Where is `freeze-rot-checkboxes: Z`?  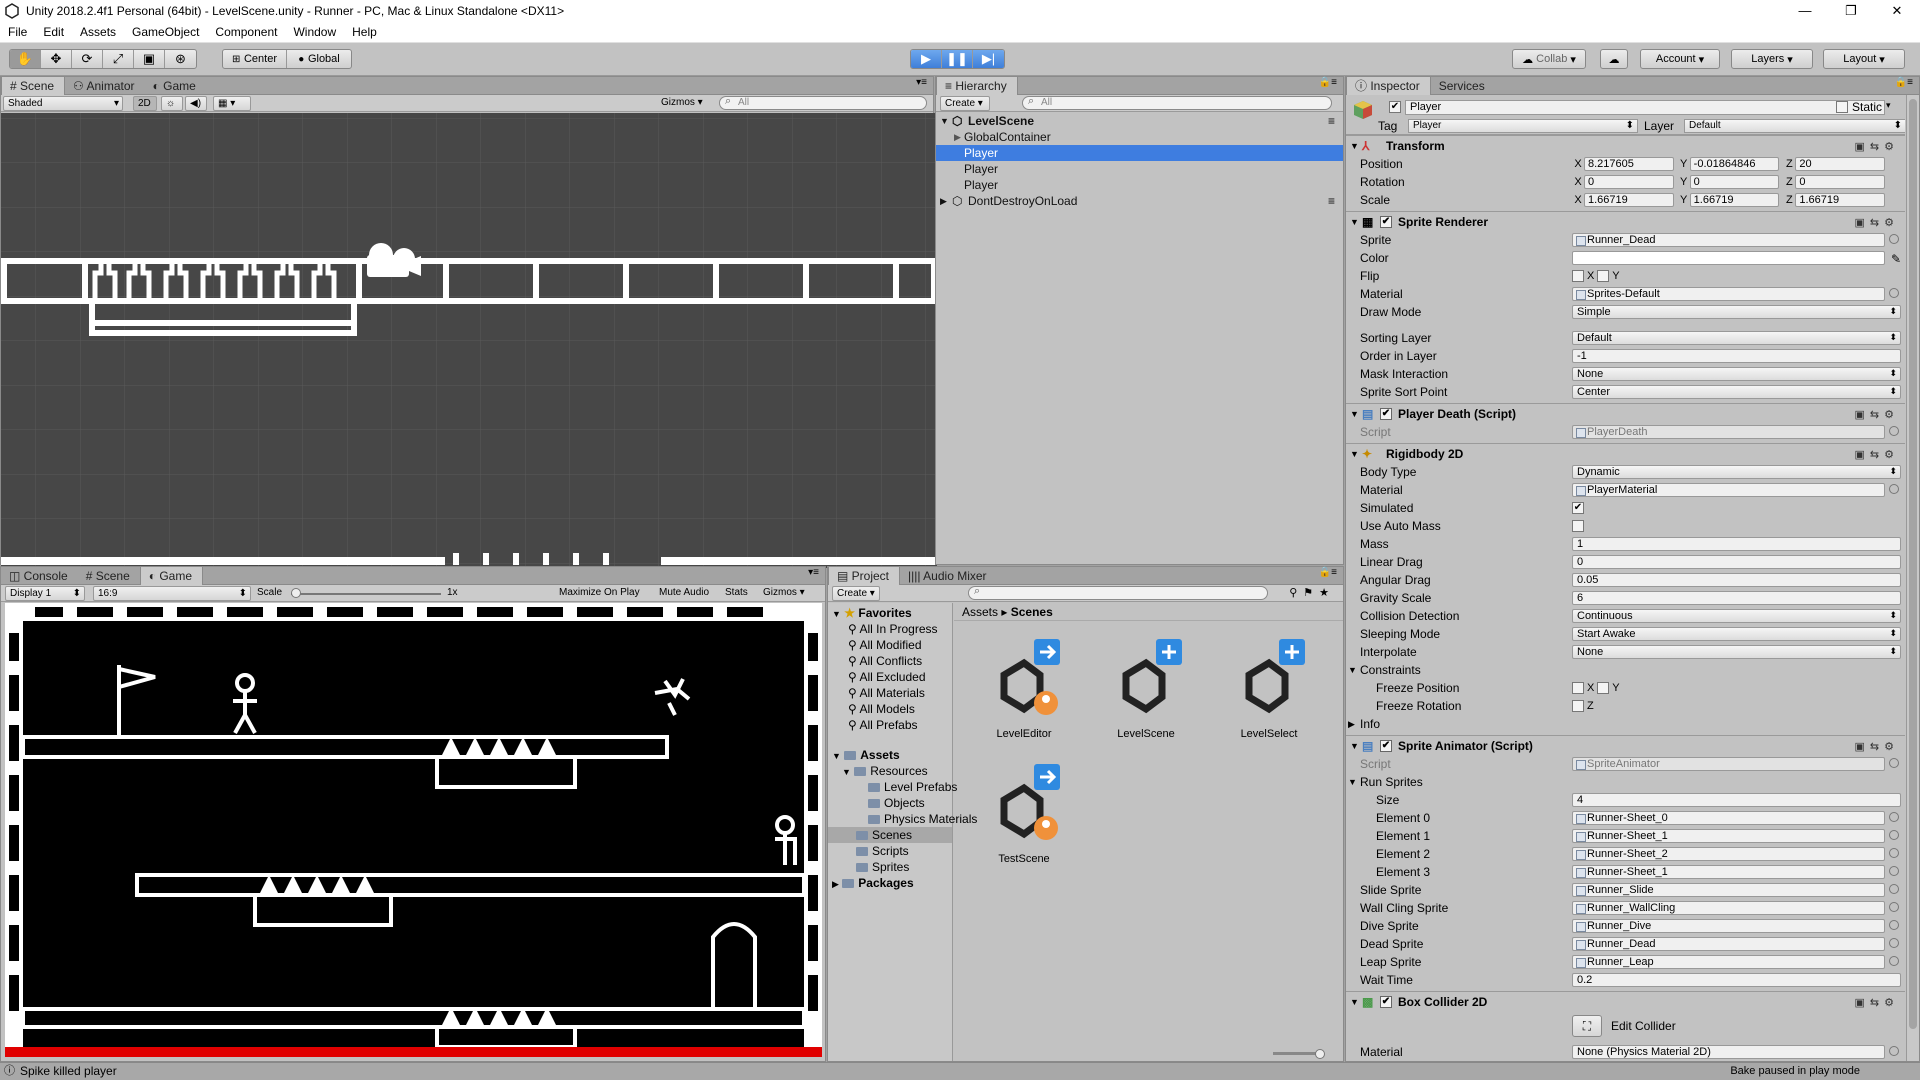
freeze-rot-checkboxes: Z is located at coordinates (1583, 706).